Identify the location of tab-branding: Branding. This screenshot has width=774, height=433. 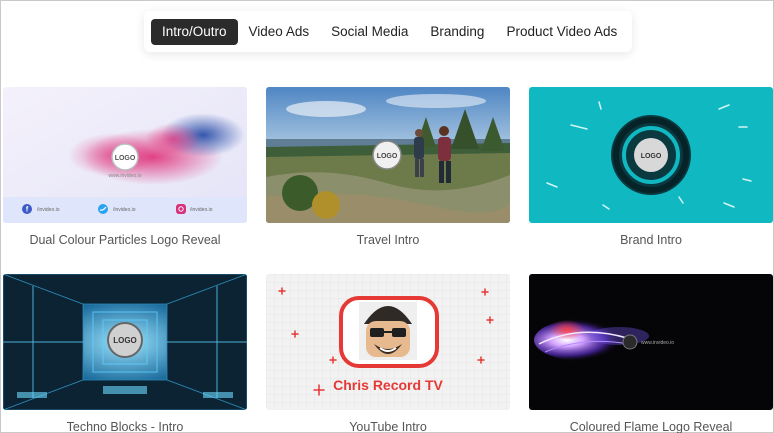
(457, 32).